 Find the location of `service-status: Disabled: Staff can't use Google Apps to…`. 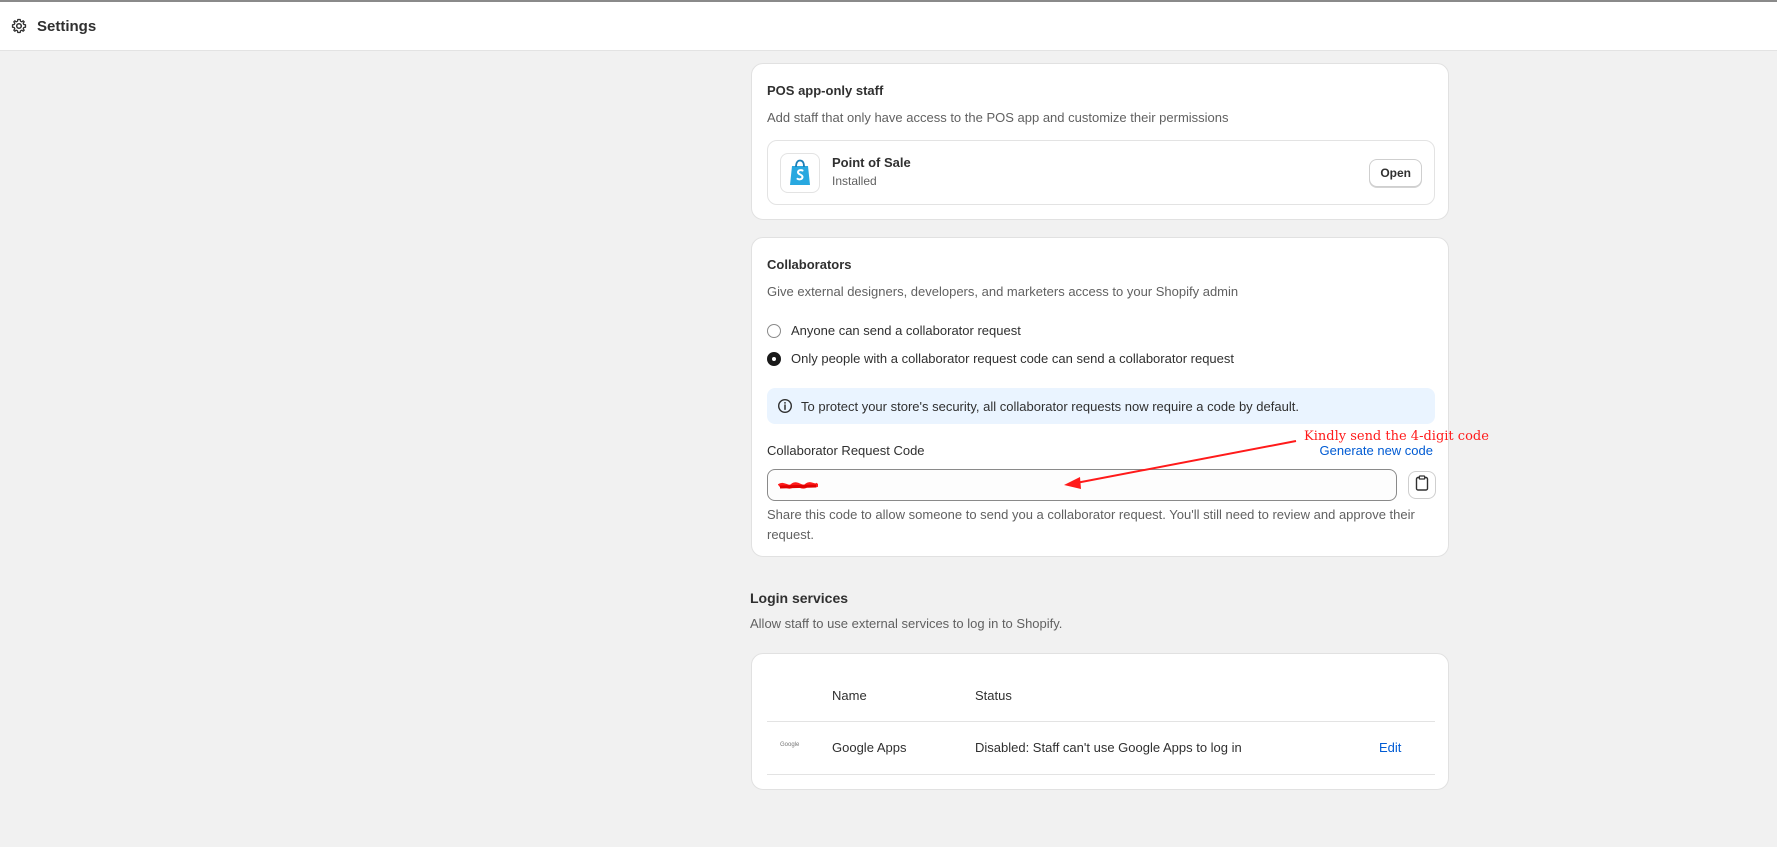

service-status: Disabled: Staff can't use Google Apps to… is located at coordinates (1108, 747).